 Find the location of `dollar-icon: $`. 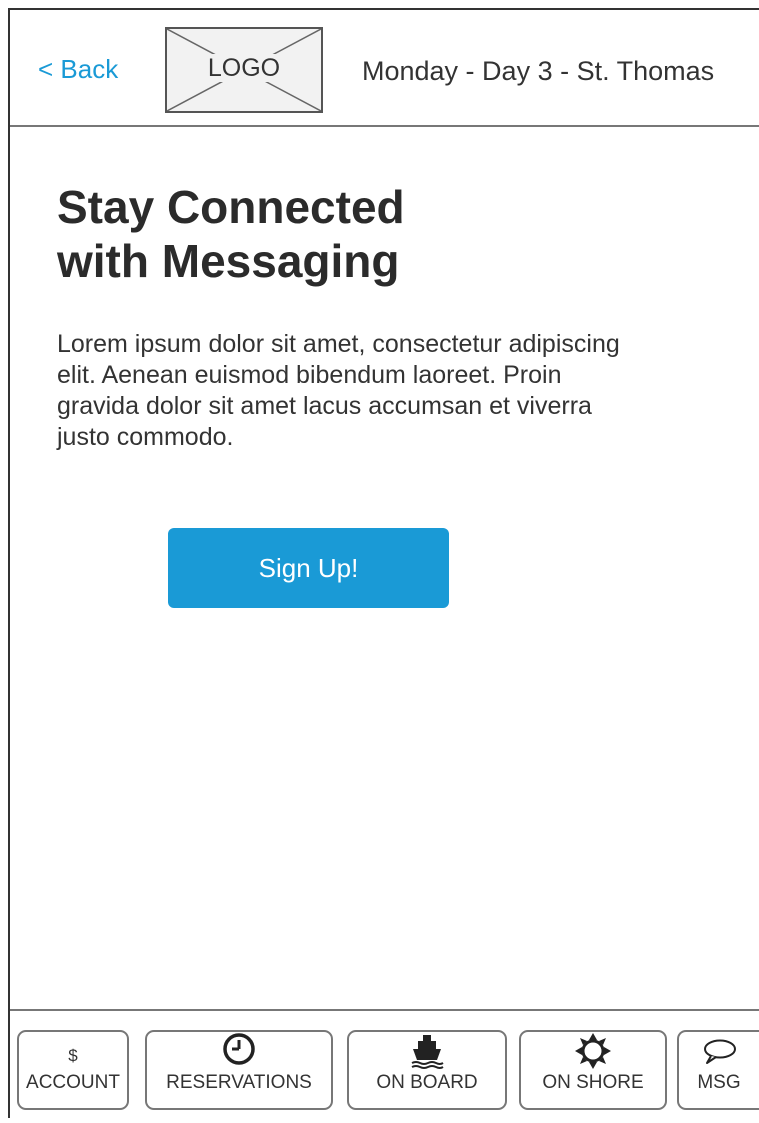

dollar-icon: $ is located at coordinates (73, 1055).